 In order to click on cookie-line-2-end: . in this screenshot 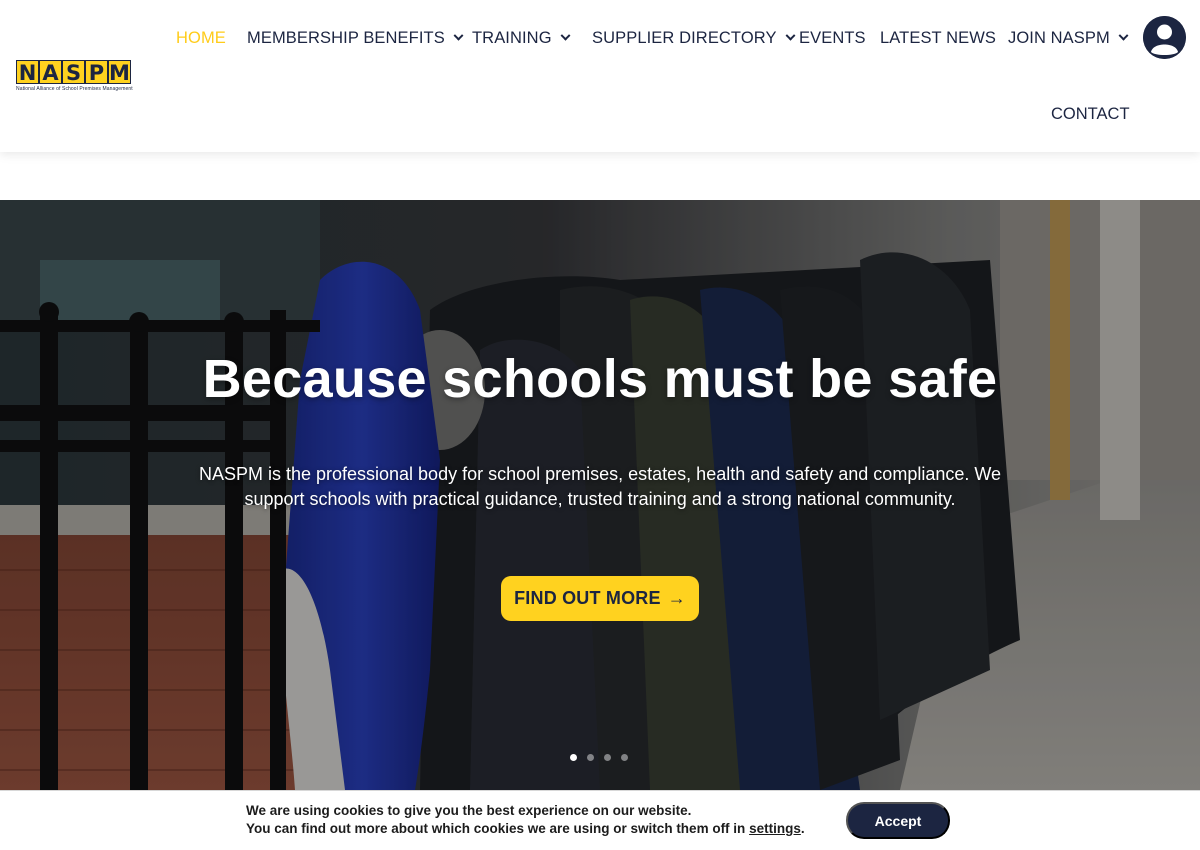, I will do `click(802, 828)`.